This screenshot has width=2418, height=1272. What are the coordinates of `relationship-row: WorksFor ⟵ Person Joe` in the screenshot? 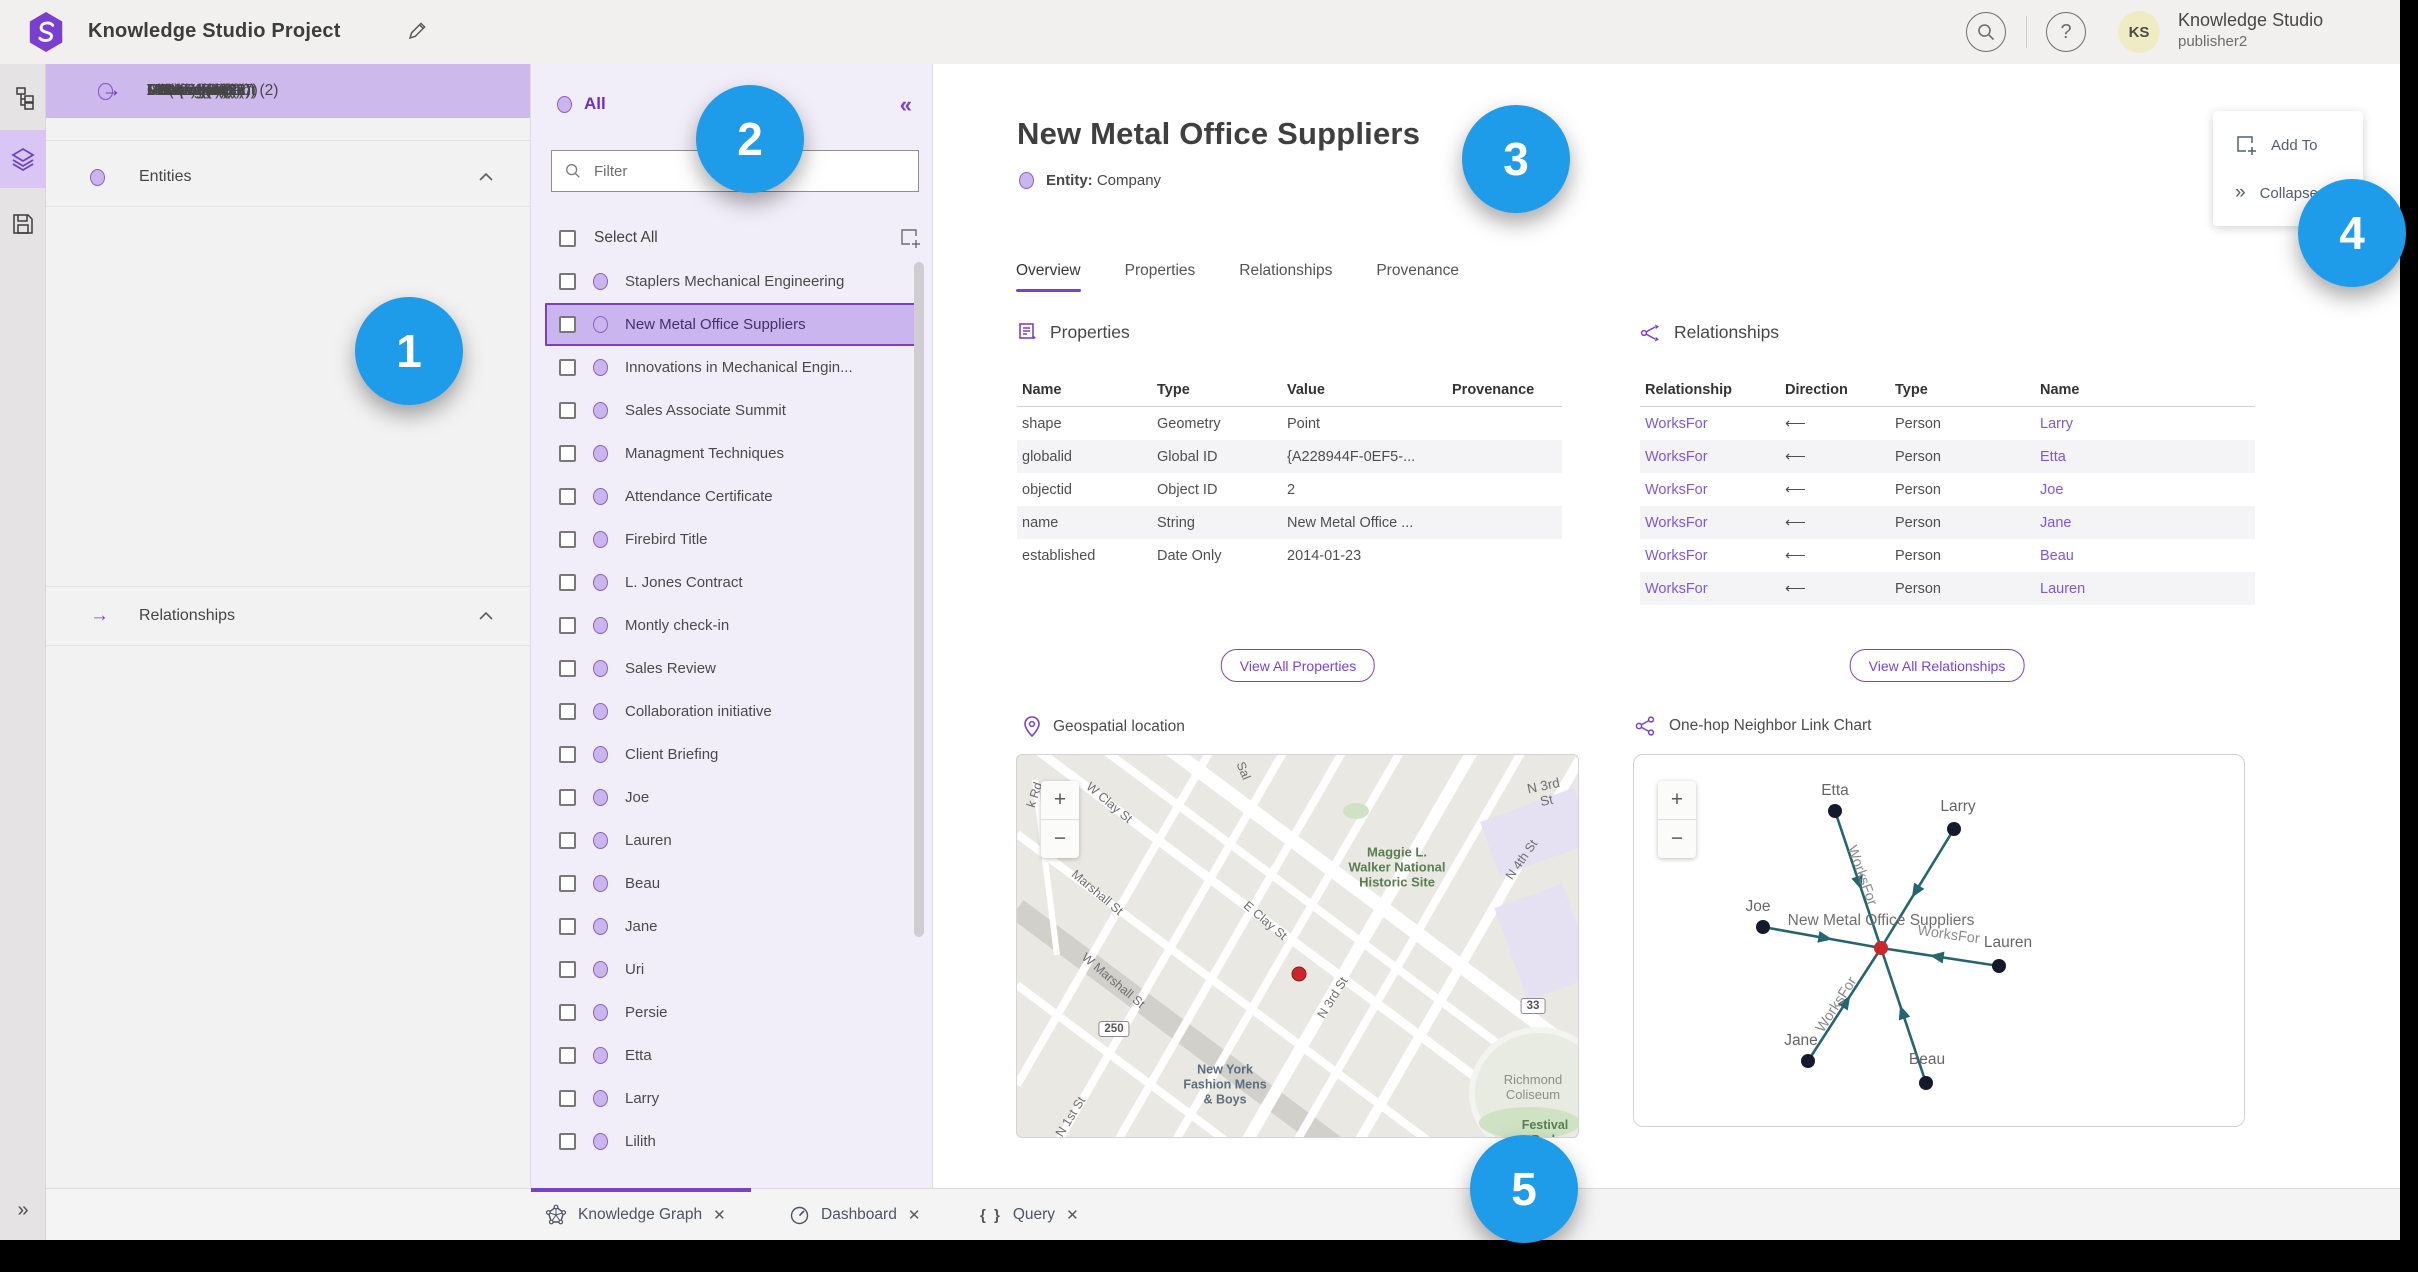 It's located at (1947, 489).